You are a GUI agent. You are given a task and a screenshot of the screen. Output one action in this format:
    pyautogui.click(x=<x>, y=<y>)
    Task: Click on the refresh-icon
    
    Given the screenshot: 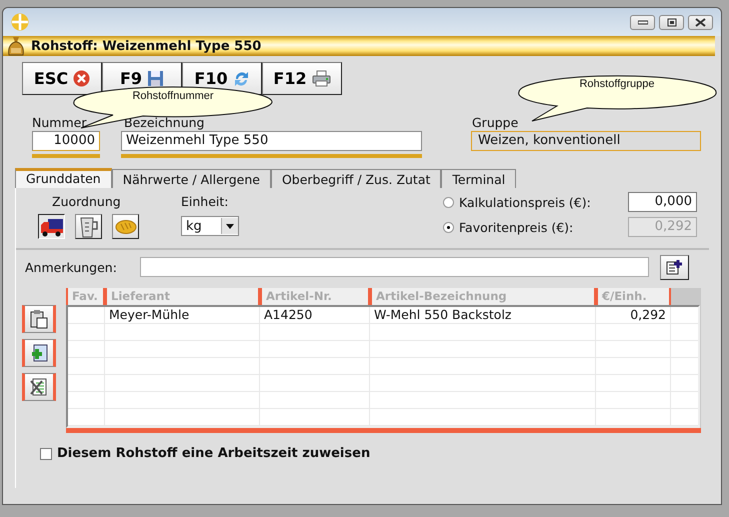 What is the action you would take?
    pyautogui.click(x=241, y=78)
    